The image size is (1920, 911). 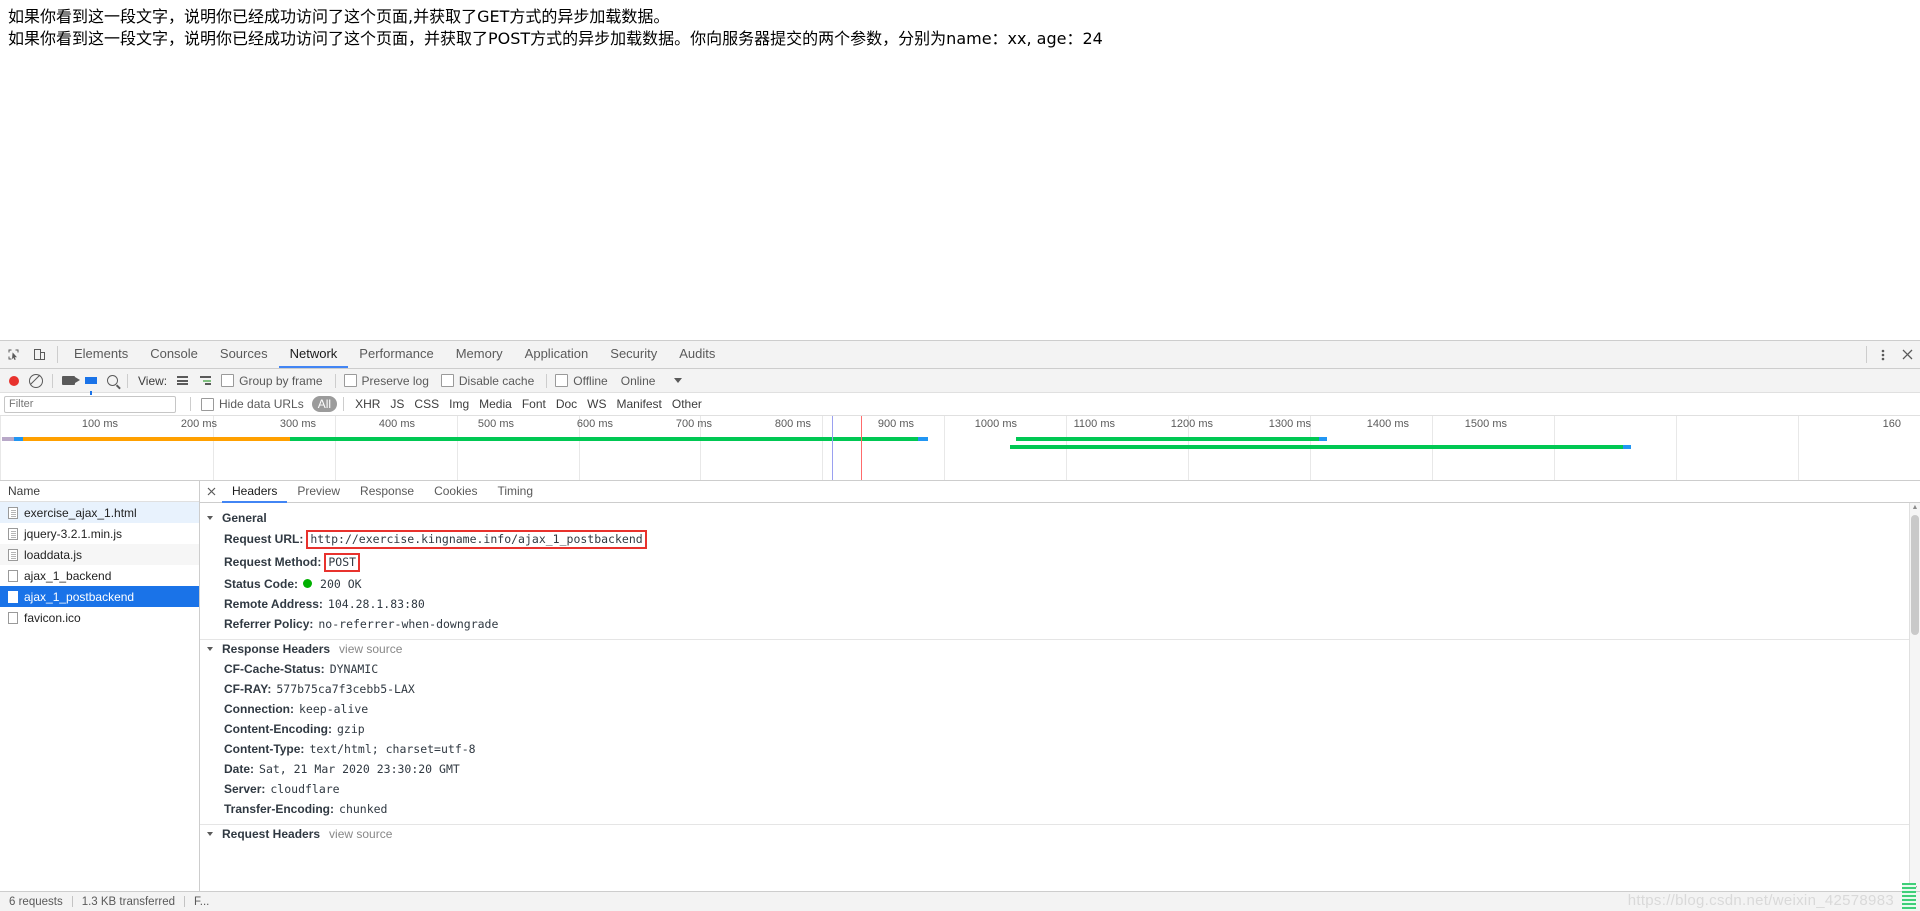 What do you see at coordinates (633, 354) in the screenshot?
I see `tab-security: Security` at bounding box center [633, 354].